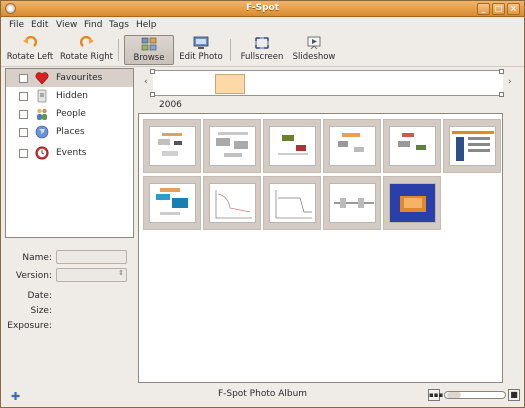  I want to click on date-label: Date:, so click(39, 296).